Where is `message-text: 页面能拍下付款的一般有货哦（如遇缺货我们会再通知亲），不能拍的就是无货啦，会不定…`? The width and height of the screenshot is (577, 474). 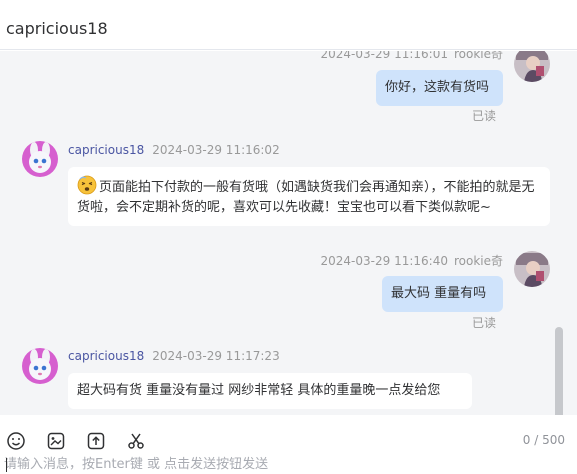 message-text: 页面能拍下付款的一般有货哦（如遇缺货我们会再通知亲），不能拍的就是无货啦，会不定… is located at coordinates (306, 197).